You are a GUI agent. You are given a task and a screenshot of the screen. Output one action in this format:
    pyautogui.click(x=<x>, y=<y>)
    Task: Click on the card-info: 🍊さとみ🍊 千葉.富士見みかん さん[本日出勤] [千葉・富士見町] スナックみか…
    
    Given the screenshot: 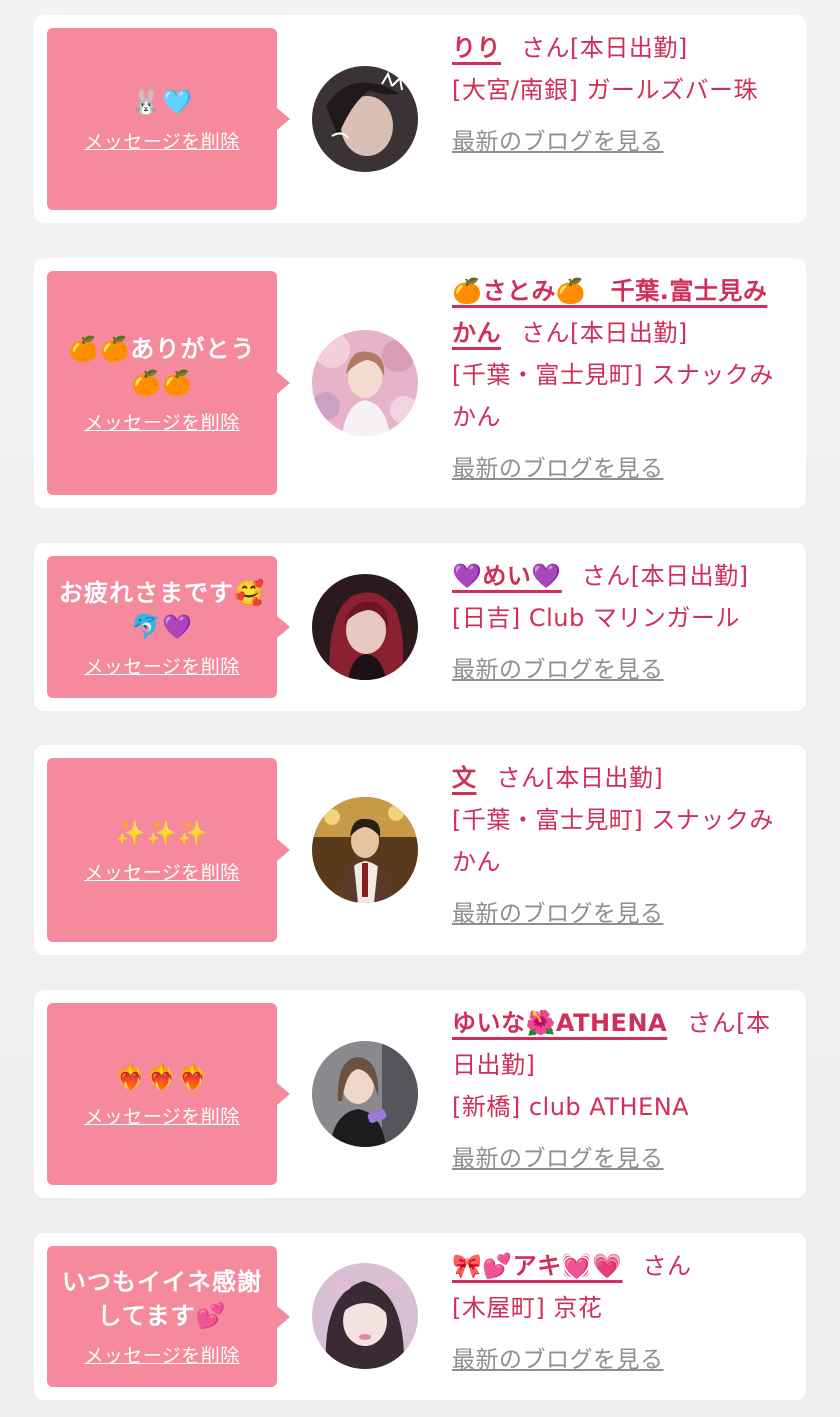 What is the action you would take?
    pyautogui.click(x=619, y=380)
    